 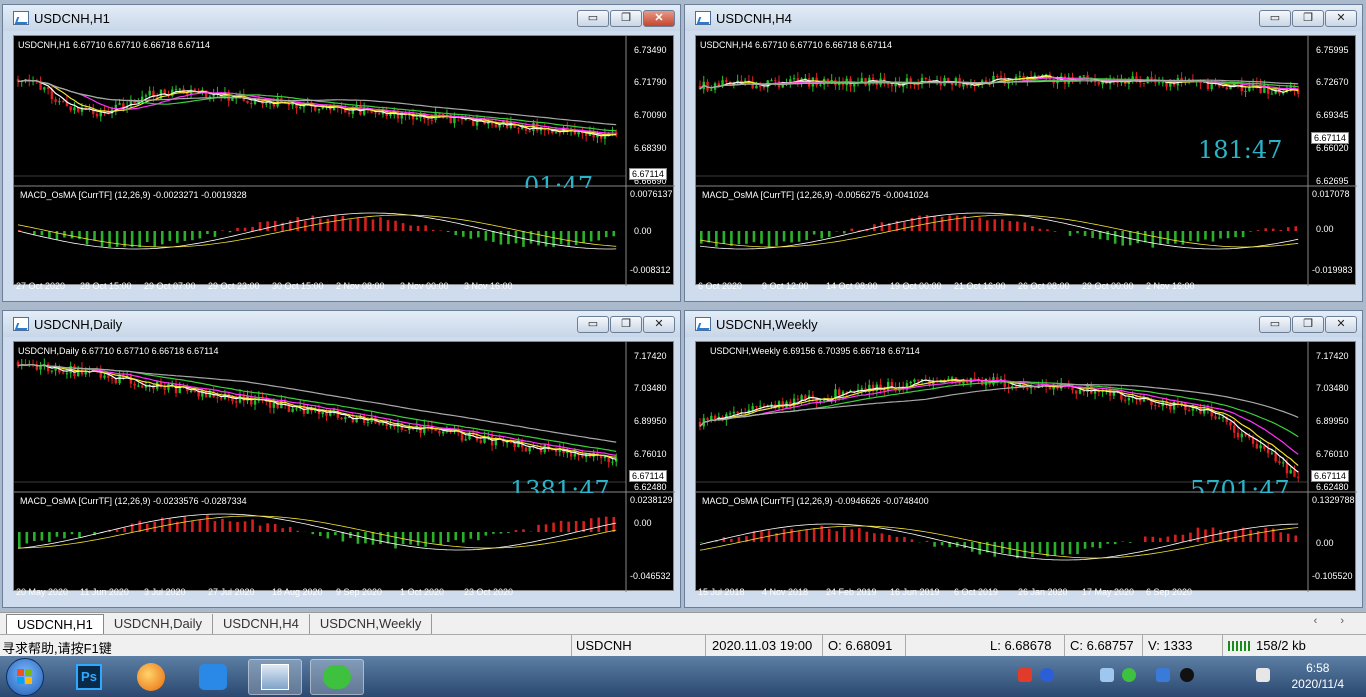 I want to click on price-tick: 6.76010, so click(x=650, y=454).